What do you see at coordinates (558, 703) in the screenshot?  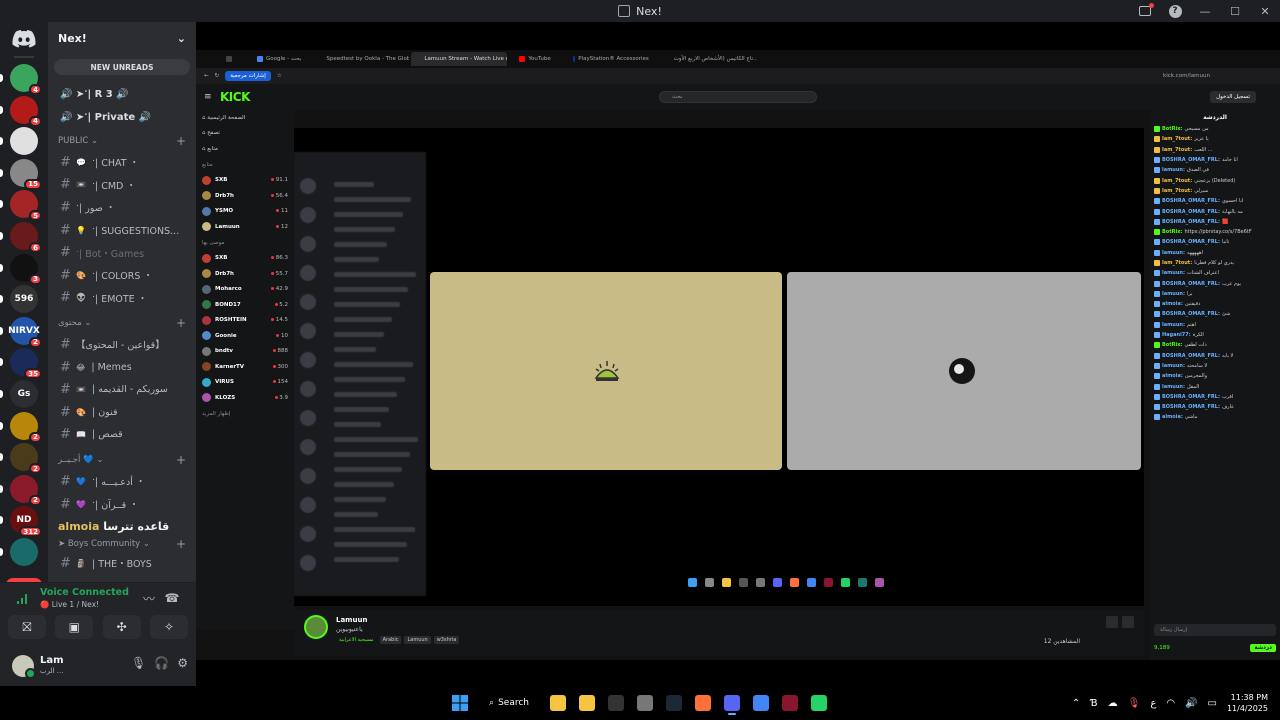 I see `taskbar-file-explorer-button` at bounding box center [558, 703].